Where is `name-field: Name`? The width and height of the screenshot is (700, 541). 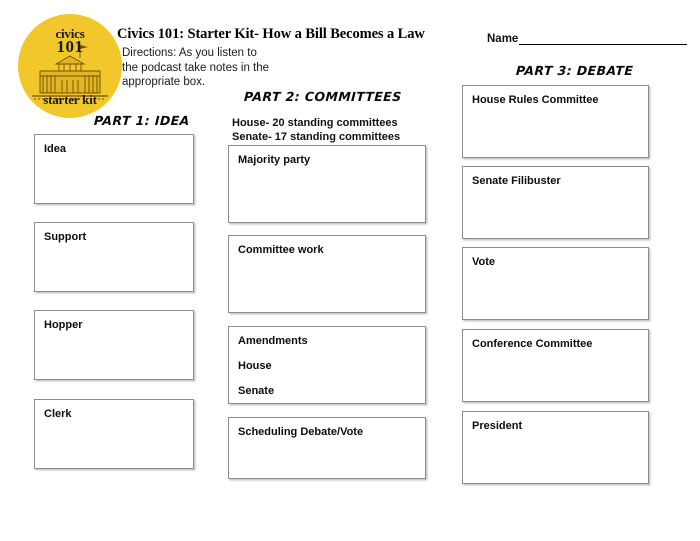 name-field: Name is located at coordinates (587, 39).